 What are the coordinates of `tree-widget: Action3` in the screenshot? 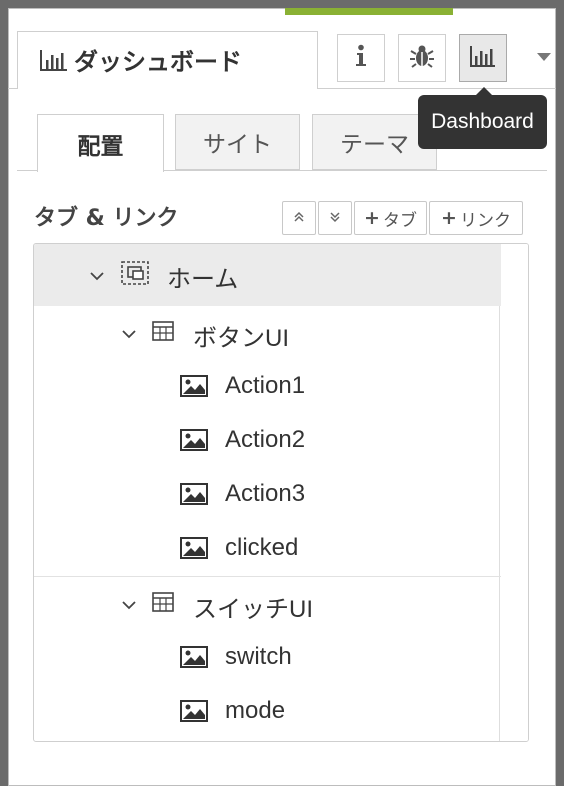 It's located at (267, 495).